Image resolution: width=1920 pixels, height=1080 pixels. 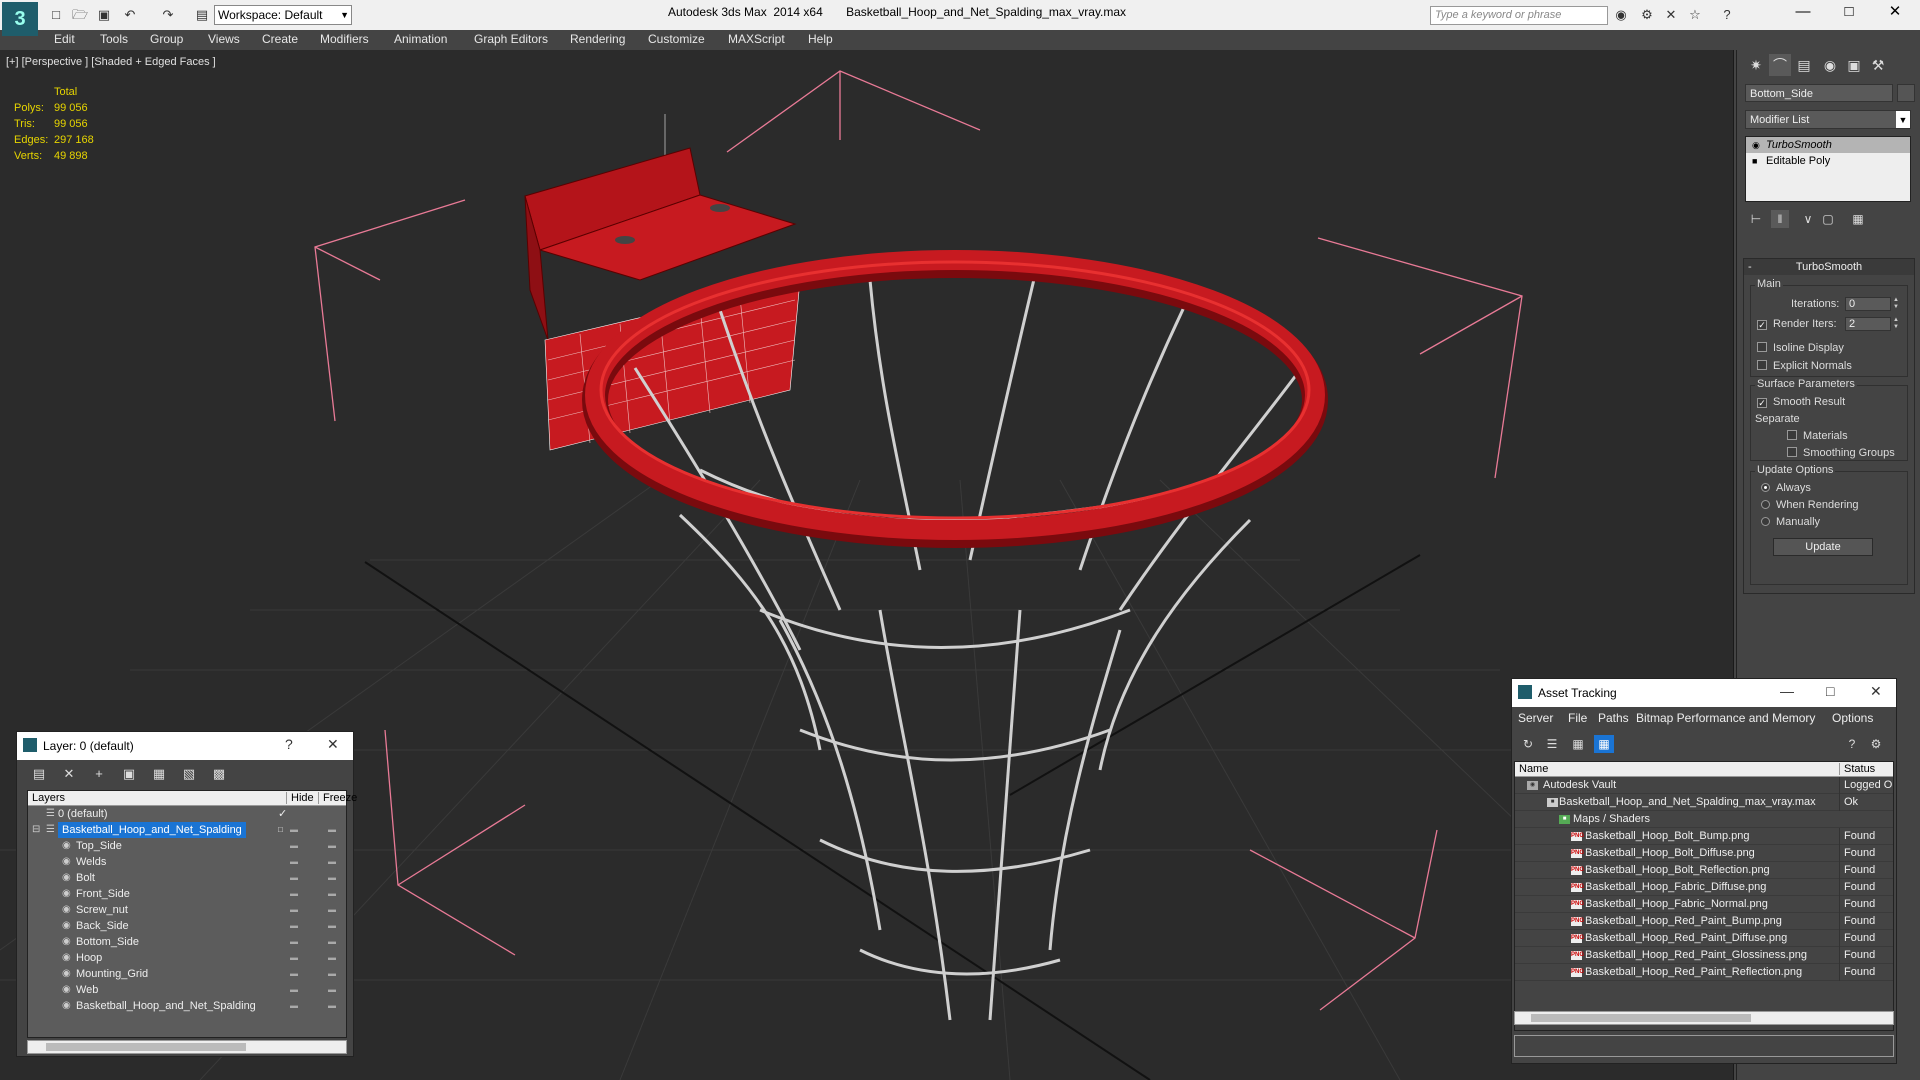 What do you see at coordinates (64, 39) in the screenshot?
I see `menu-edit: Edit` at bounding box center [64, 39].